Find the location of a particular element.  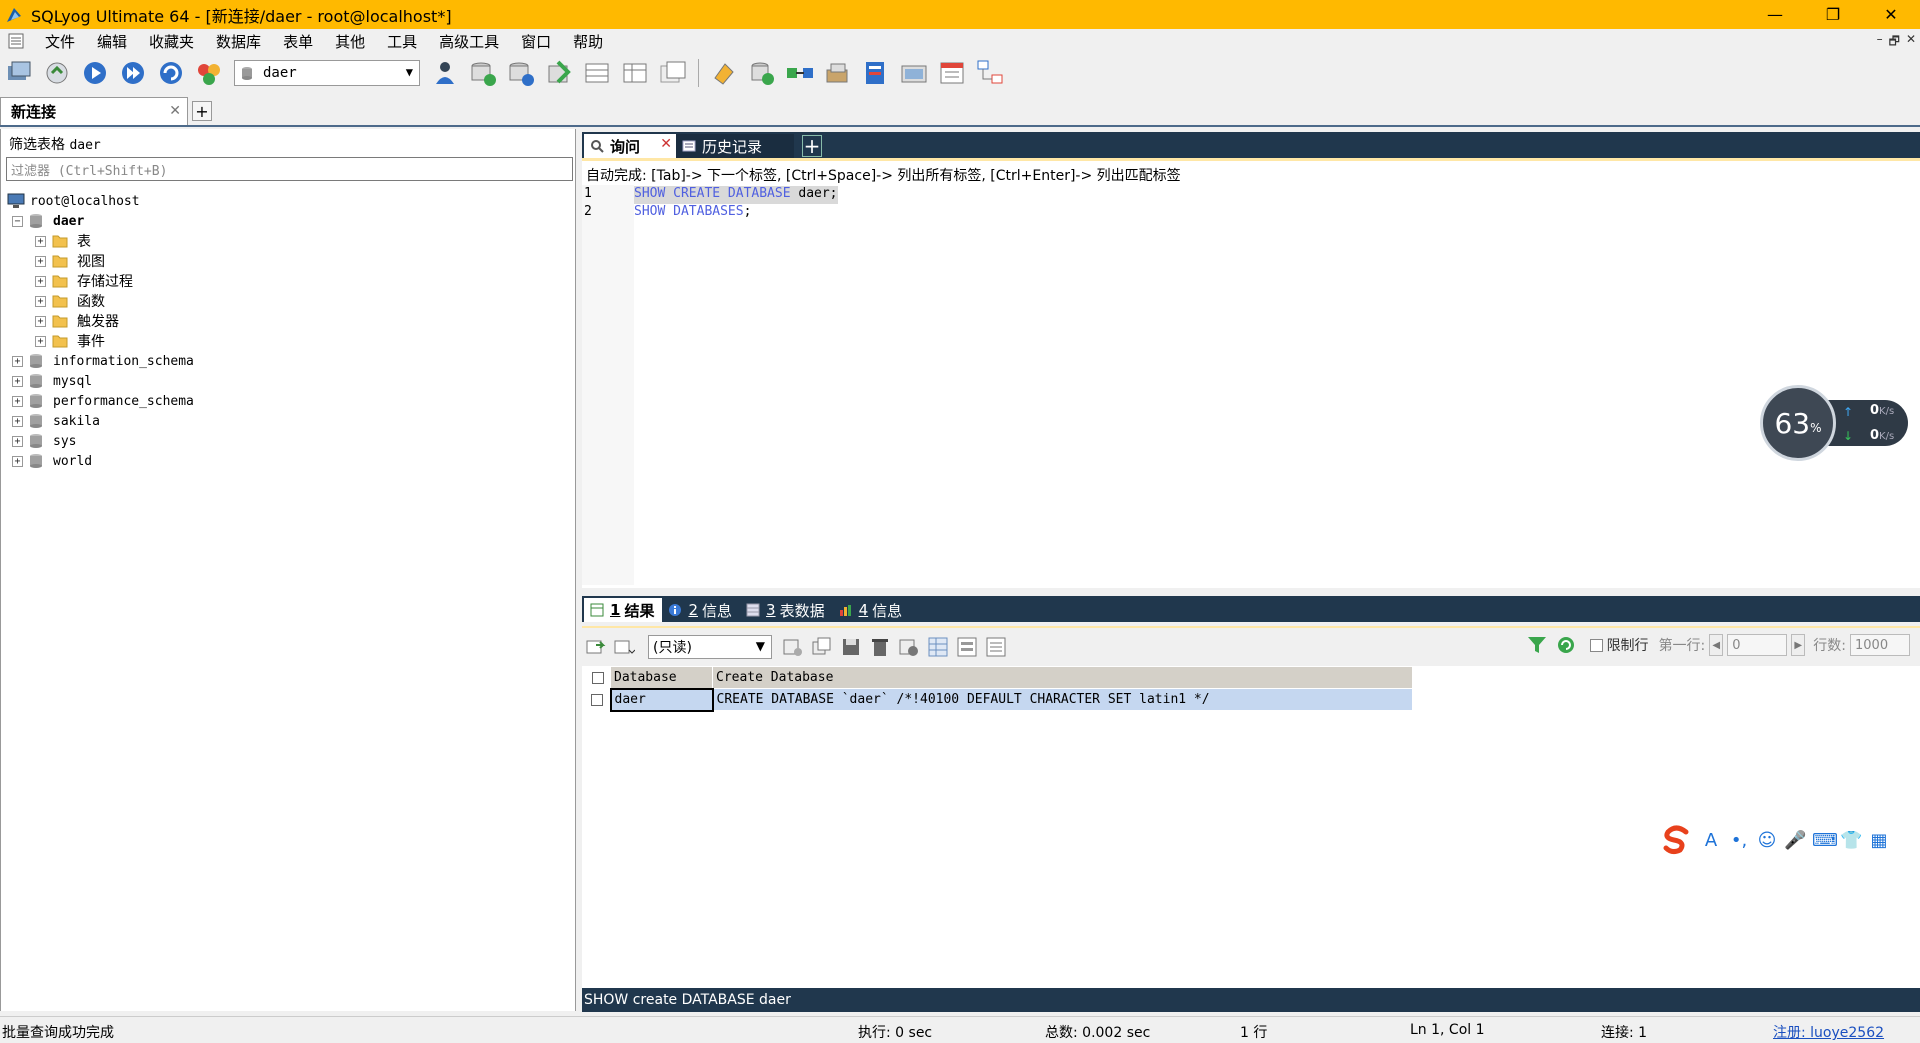

column-header-database: Database is located at coordinates (661, 677).